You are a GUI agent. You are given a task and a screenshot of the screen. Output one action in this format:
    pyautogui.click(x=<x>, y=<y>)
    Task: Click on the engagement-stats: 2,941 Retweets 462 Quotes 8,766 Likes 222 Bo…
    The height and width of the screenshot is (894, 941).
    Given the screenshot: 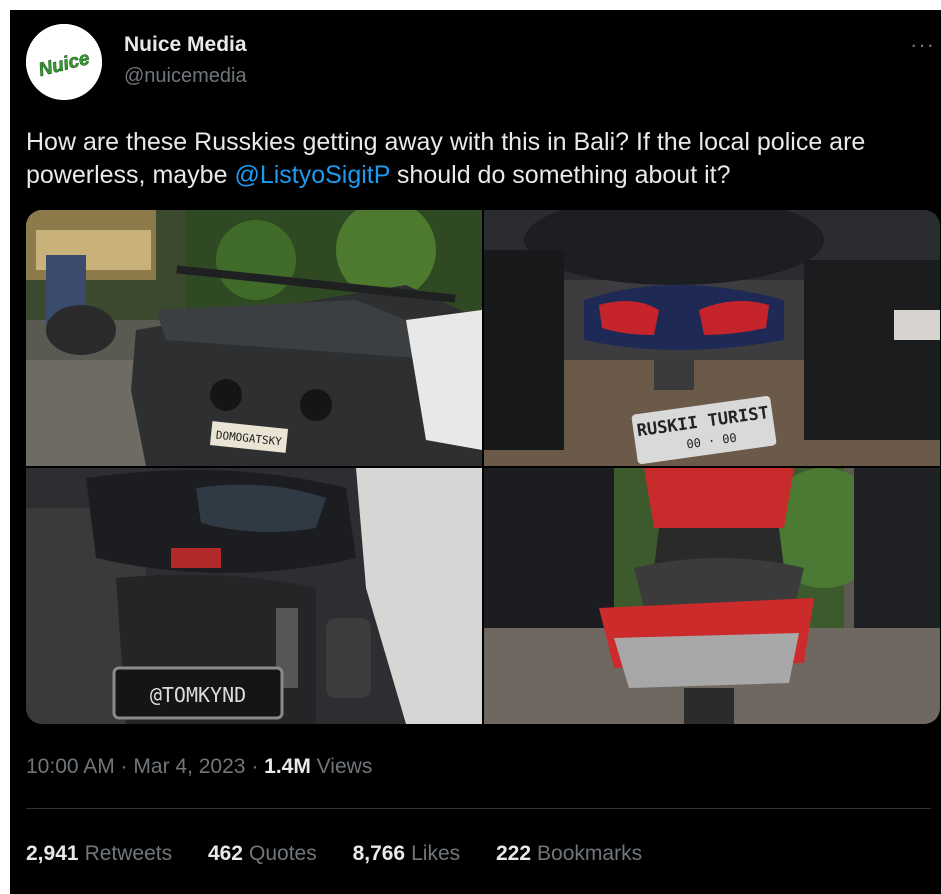 What is the action you would take?
    pyautogui.click(x=349, y=854)
    